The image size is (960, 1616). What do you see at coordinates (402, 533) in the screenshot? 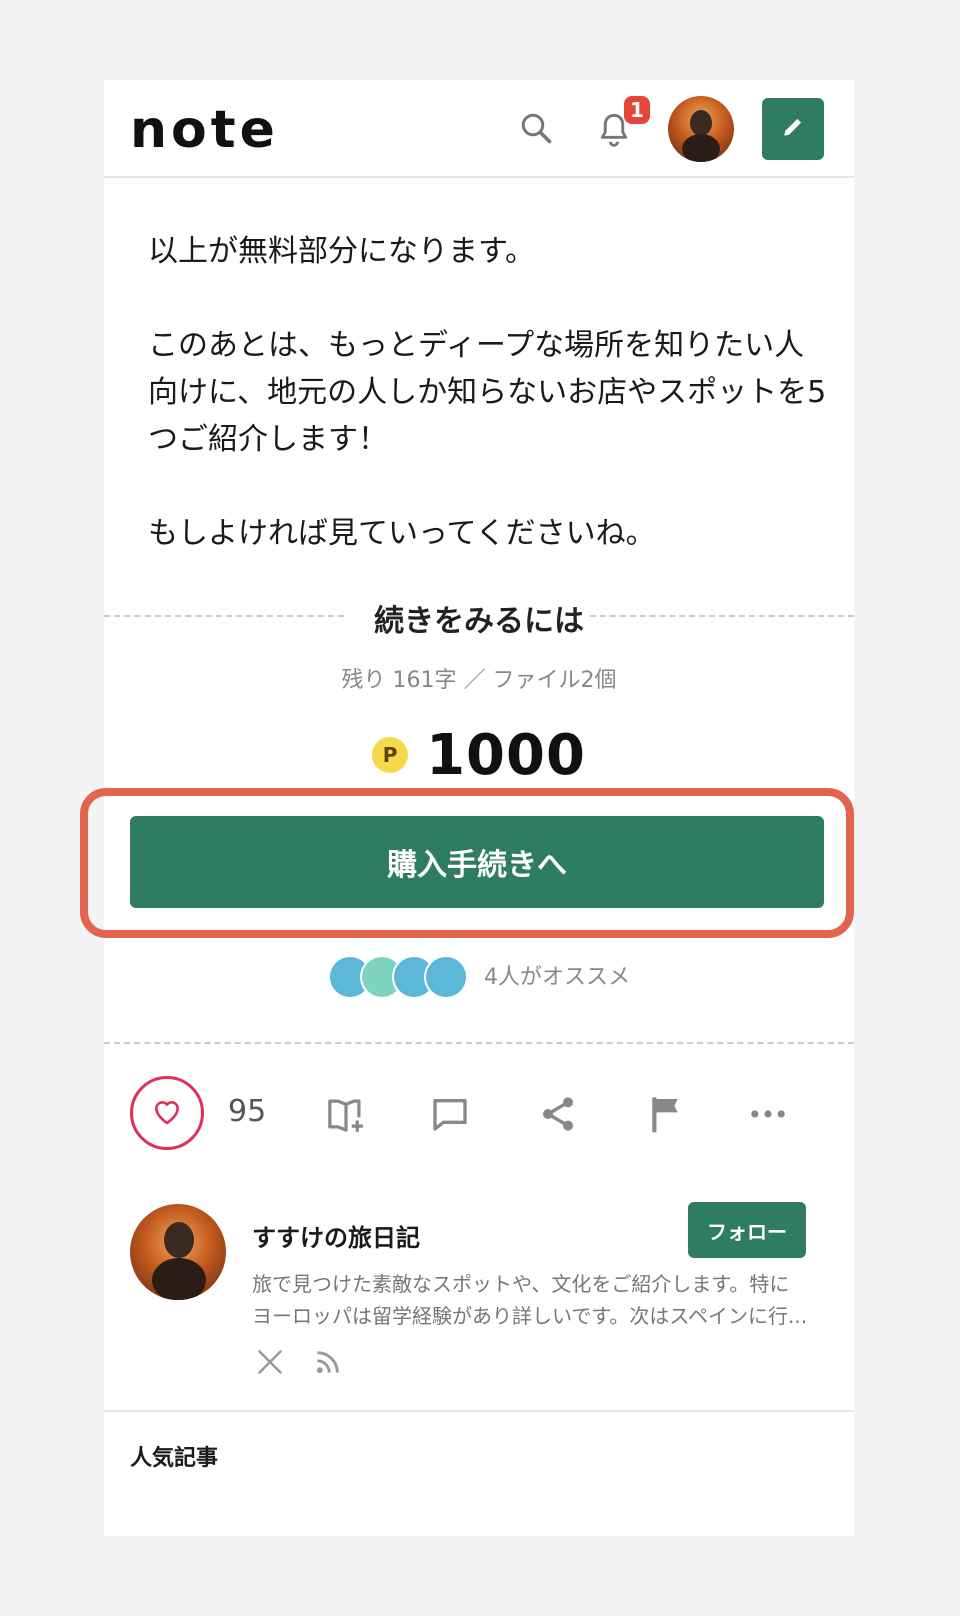
I see `article-paragraph: もしよければ見ていってくださいね。` at bounding box center [402, 533].